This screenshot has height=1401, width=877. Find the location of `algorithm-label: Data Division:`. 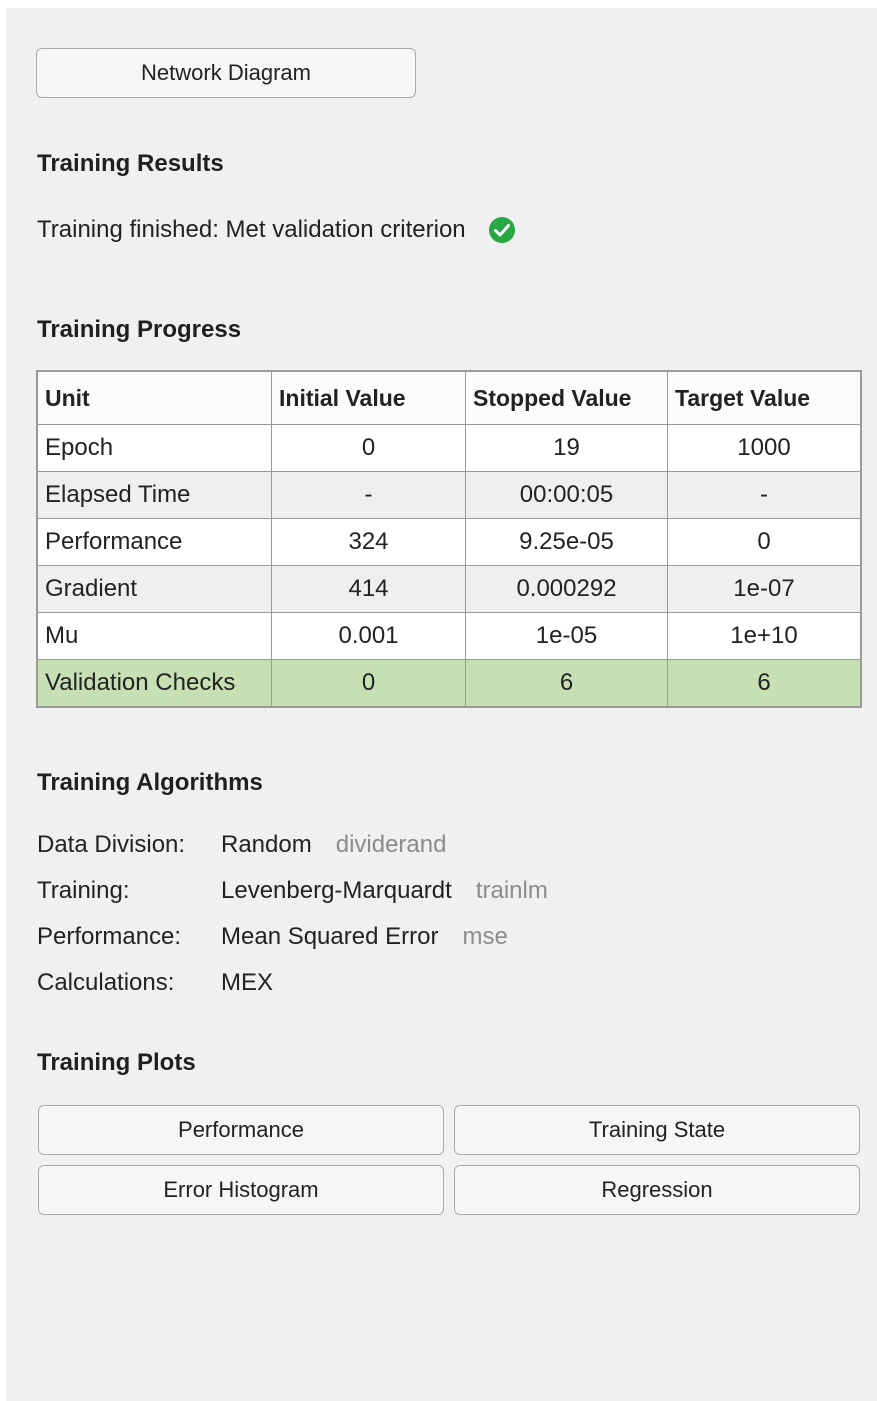

algorithm-label: Data Division: is located at coordinates (111, 844).